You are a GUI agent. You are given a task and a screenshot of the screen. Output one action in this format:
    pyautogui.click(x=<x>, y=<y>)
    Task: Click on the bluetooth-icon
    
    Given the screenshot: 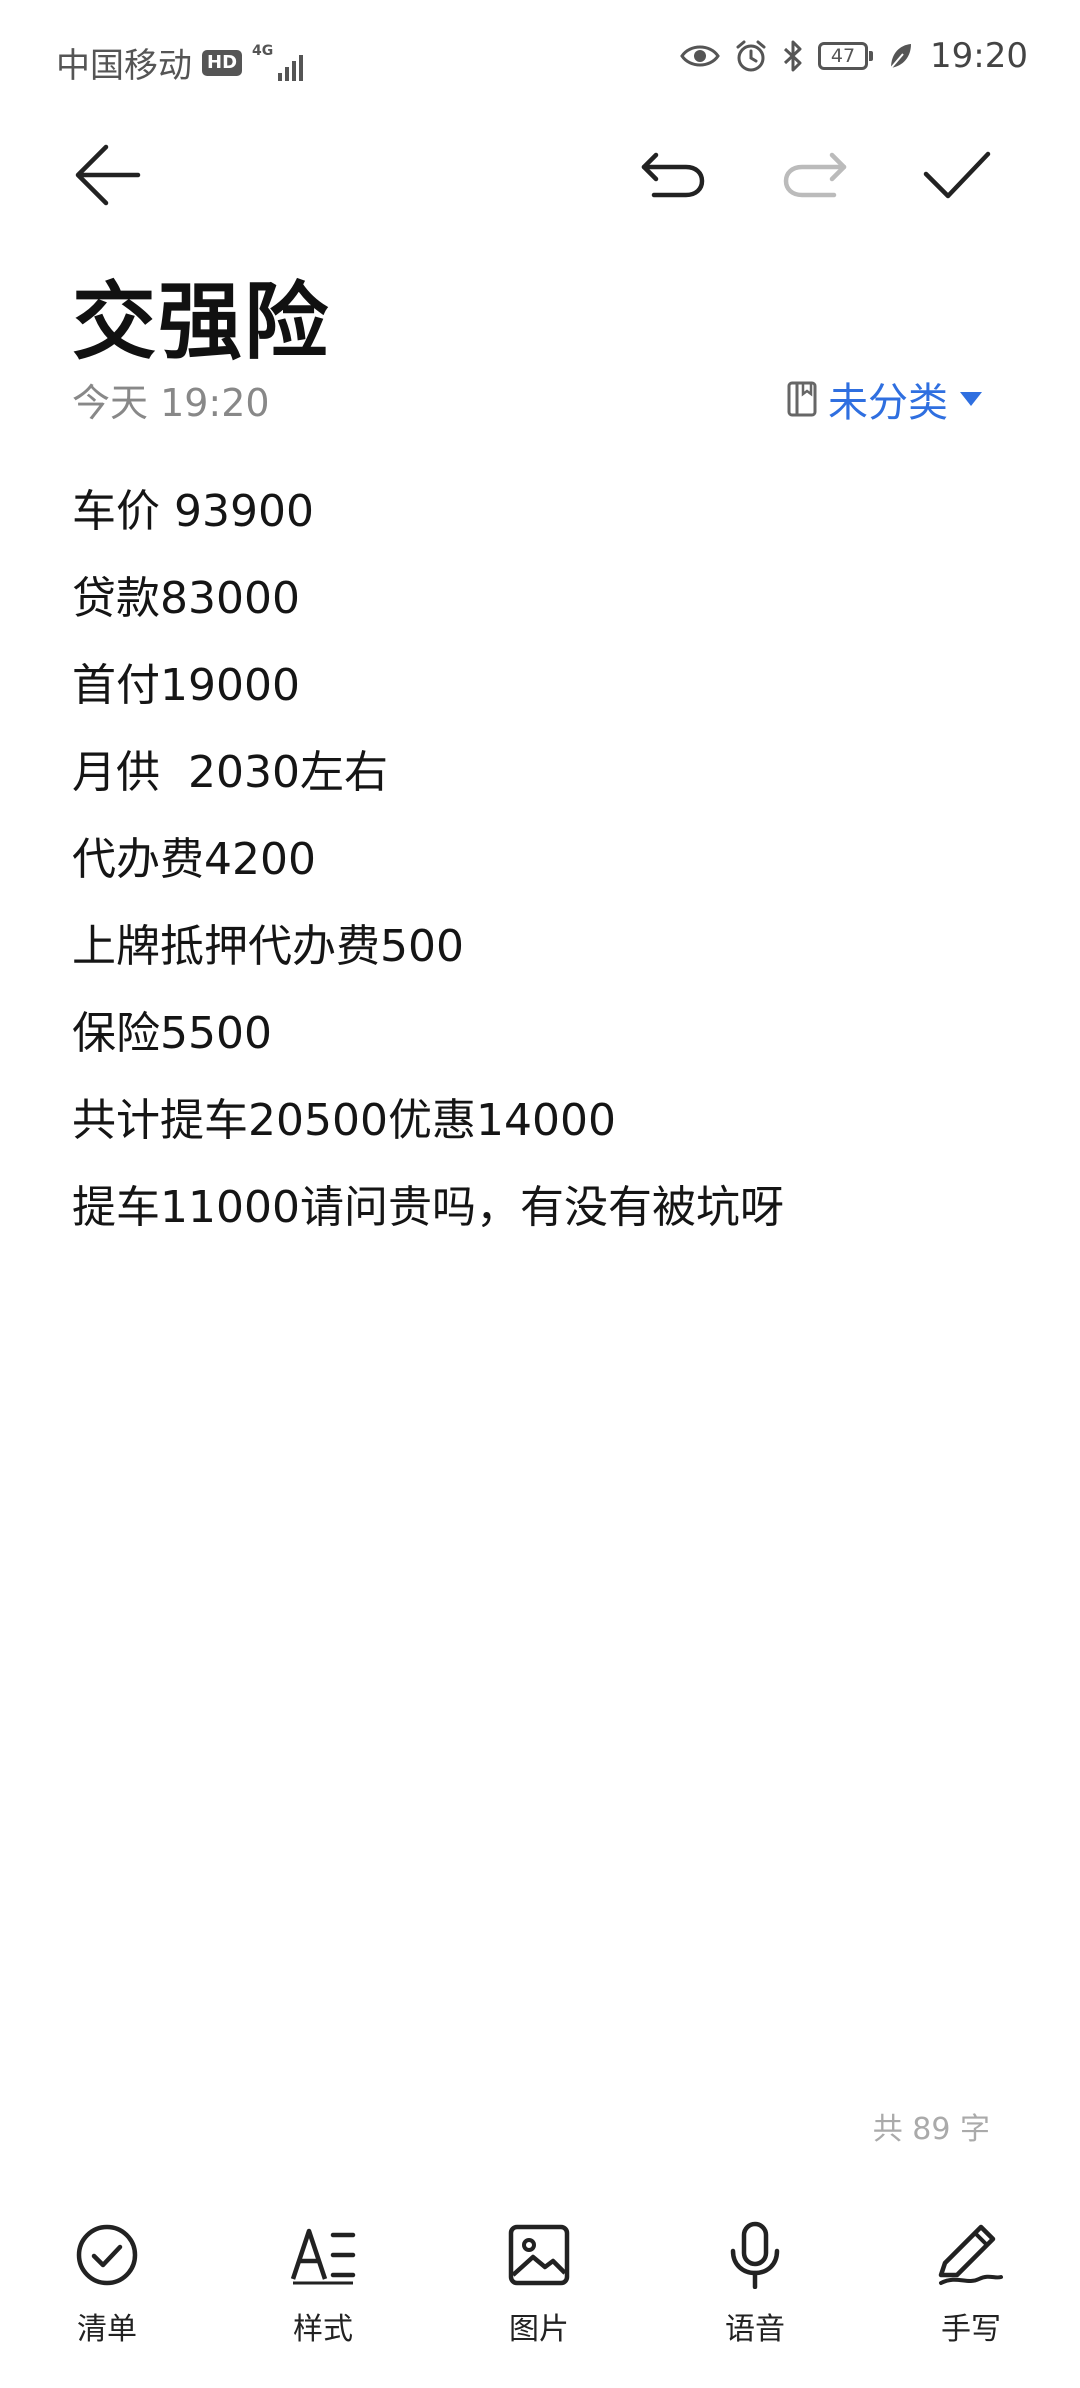 What is the action you would take?
    pyautogui.click(x=792, y=56)
    